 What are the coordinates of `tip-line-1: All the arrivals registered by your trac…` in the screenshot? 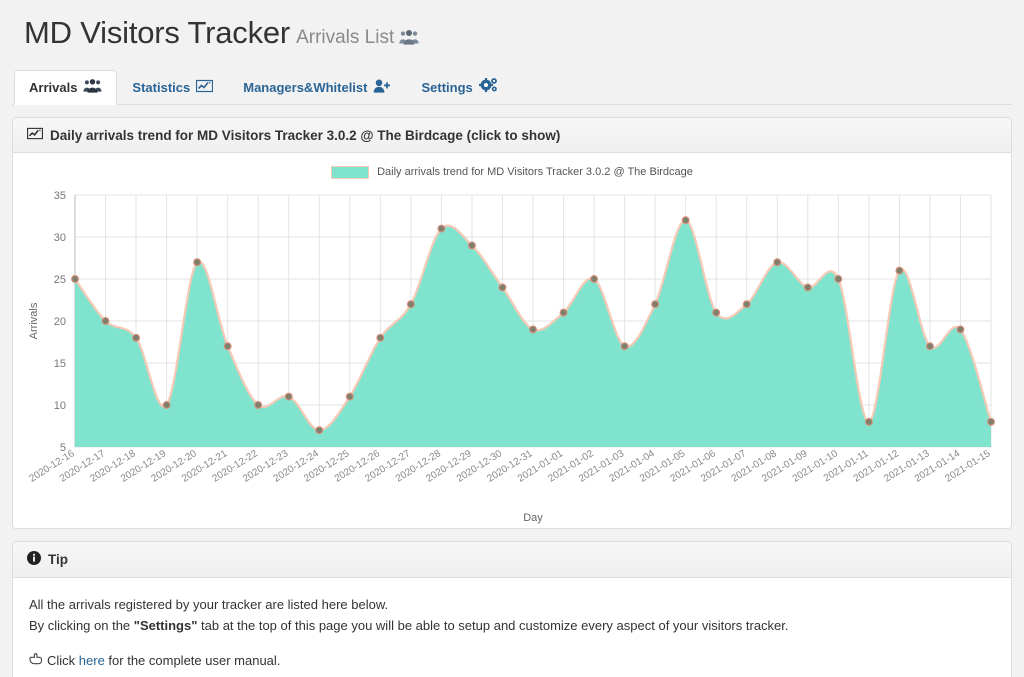 It's located at (209, 604).